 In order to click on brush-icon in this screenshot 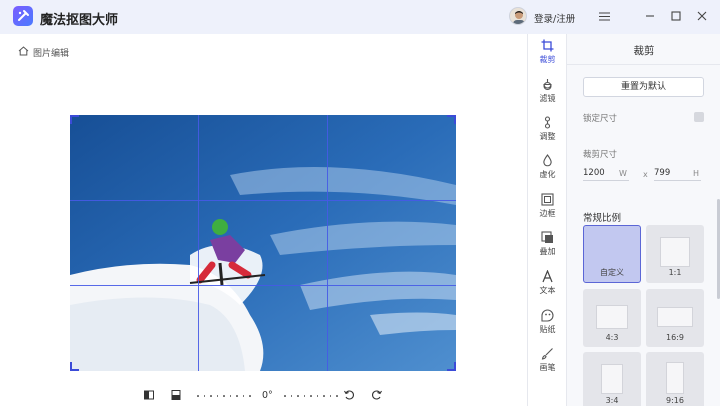, I will do `click(547, 354)`.